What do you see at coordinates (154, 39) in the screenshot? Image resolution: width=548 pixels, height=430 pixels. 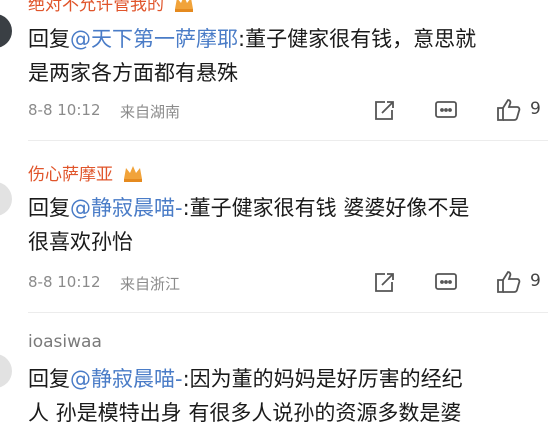 I see `mention-link: @天下第一萨摩耶` at bounding box center [154, 39].